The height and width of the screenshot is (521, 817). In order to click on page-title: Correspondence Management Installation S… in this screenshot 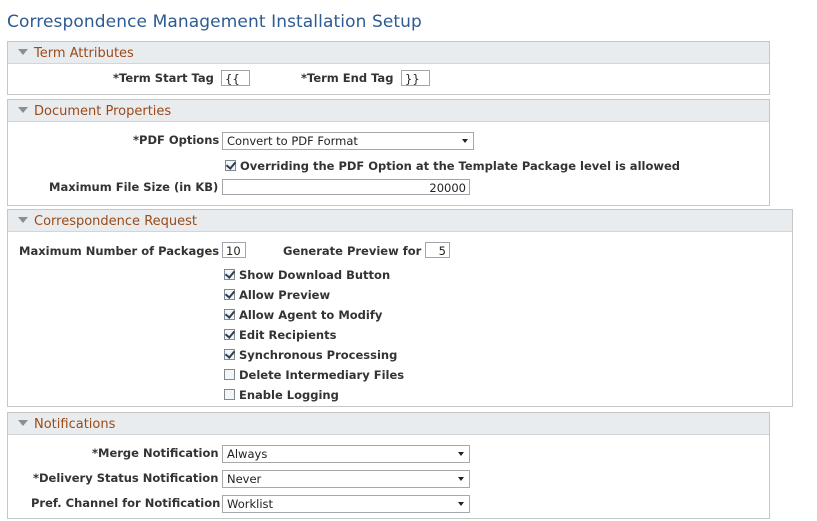, I will do `click(214, 22)`.